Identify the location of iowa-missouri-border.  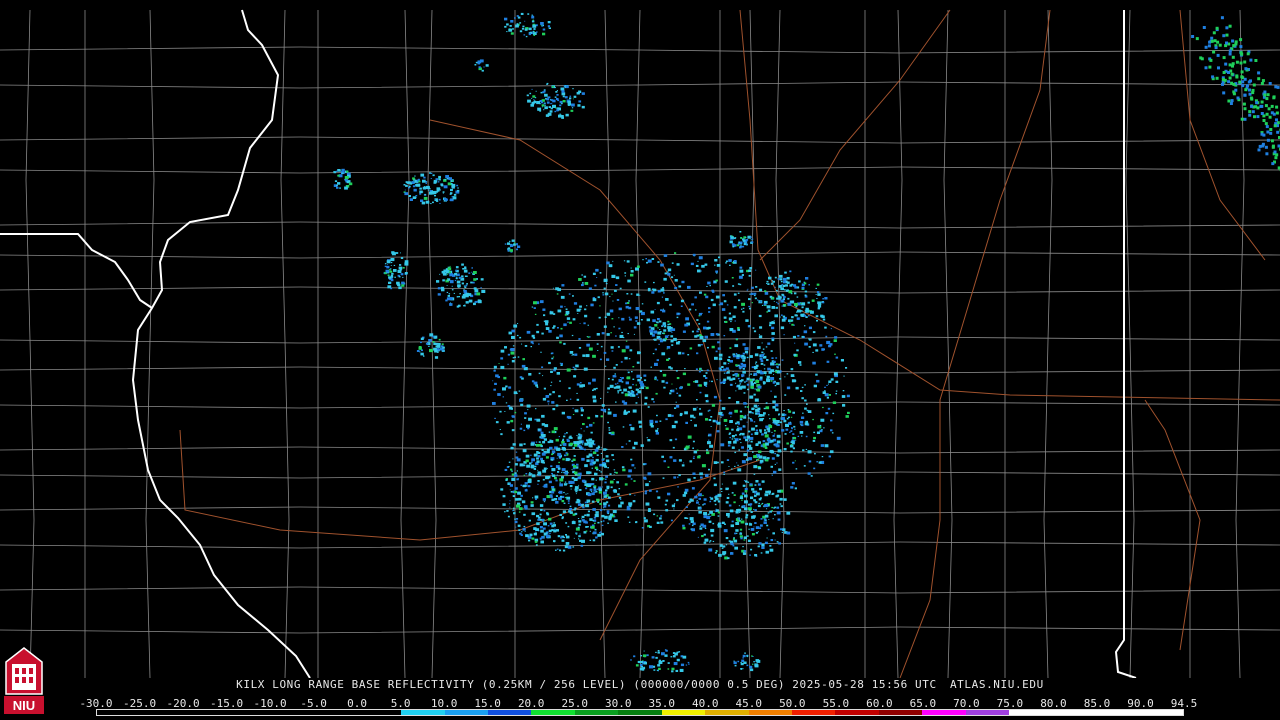
(76, 271).